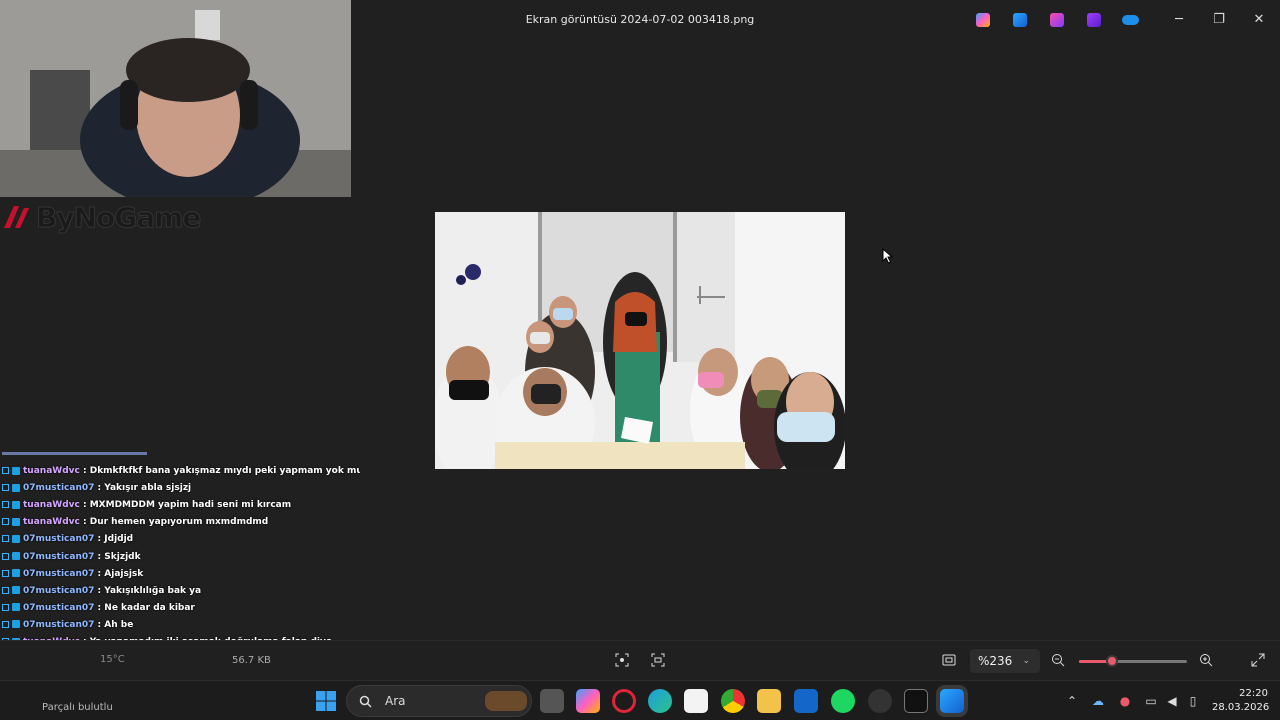 The width and height of the screenshot is (1280, 720). What do you see at coordinates (77, 707) in the screenshot?
I see `weather-label: Parçalı bulutlu` at bounding box center [77, 707].